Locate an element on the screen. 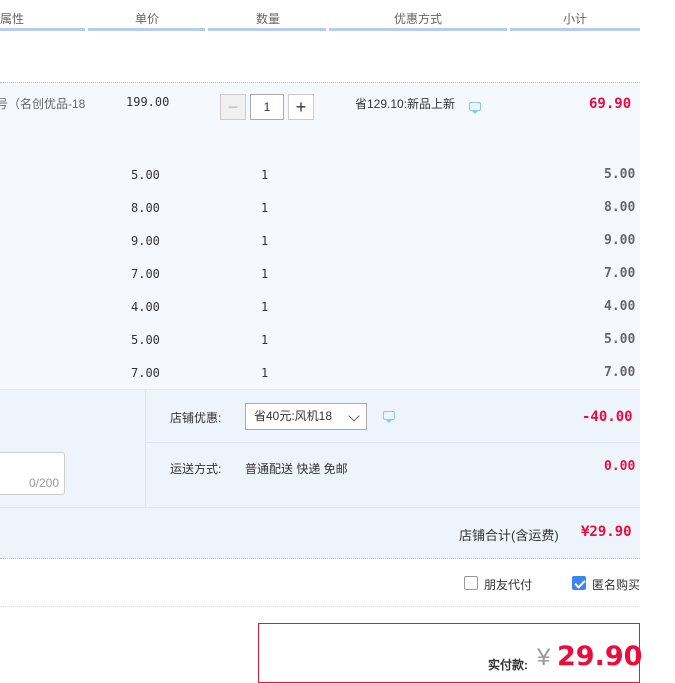 This screenshot has height=683, width=675. table-row: 9.00 1 9.00 is located at coordinates (320, 249).